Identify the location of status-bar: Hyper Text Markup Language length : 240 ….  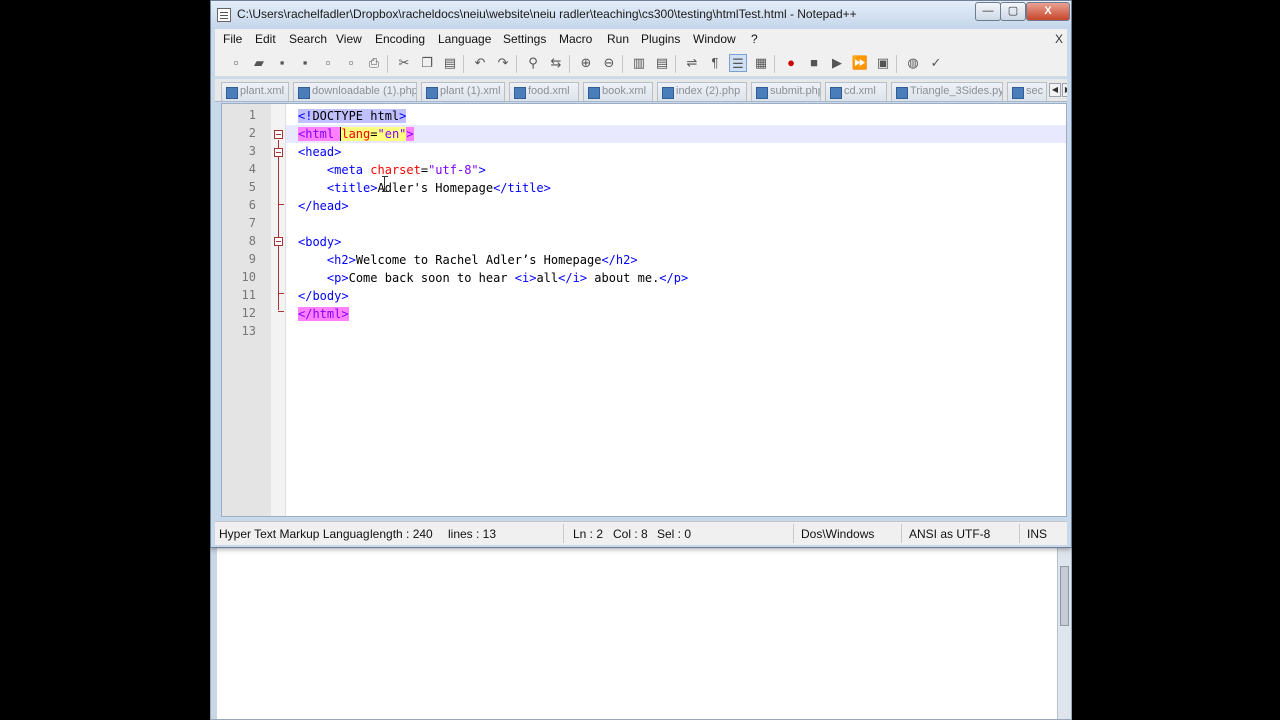
(641, 533).